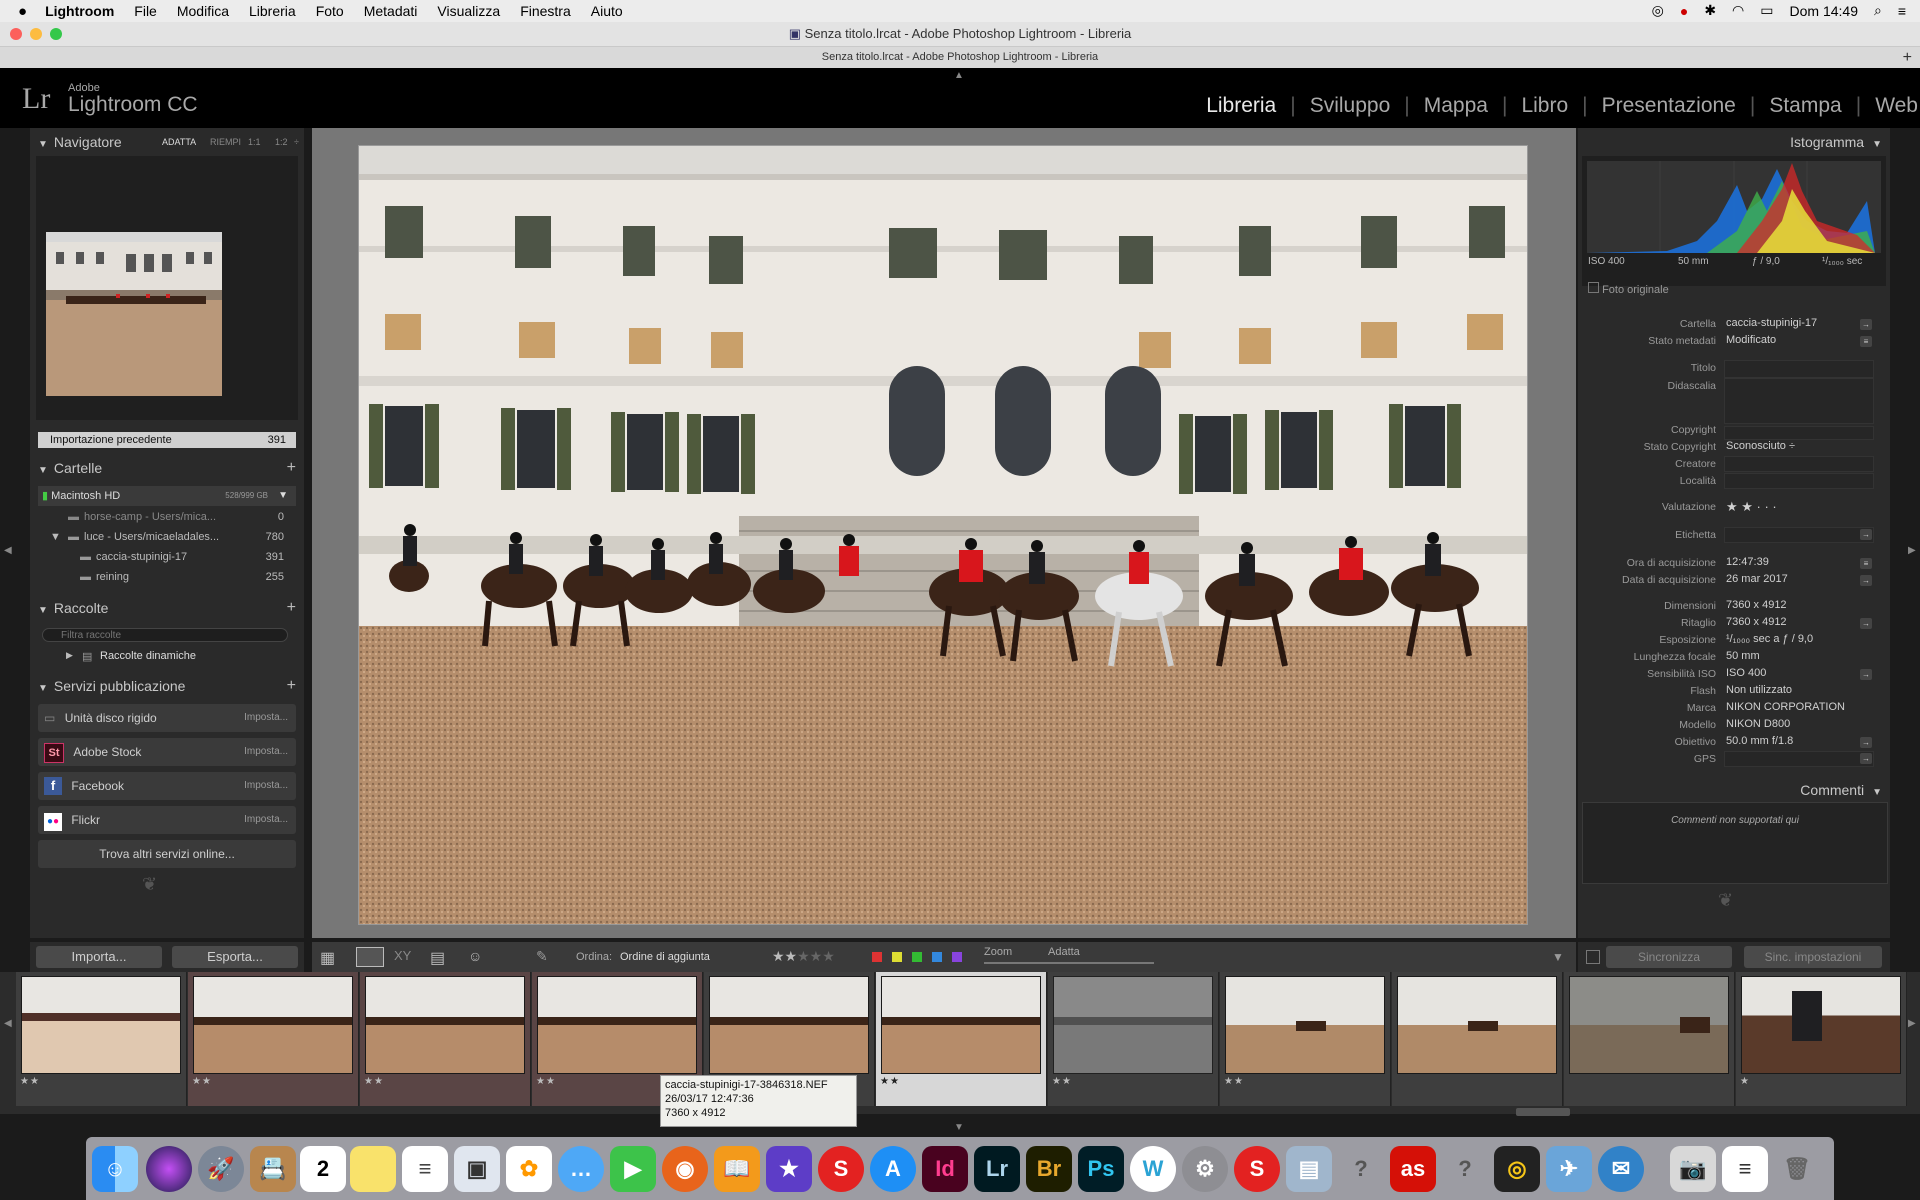  Describe the element at coordinates (897, 957) in the screenshot. I see `color-label-yellow` at that location.